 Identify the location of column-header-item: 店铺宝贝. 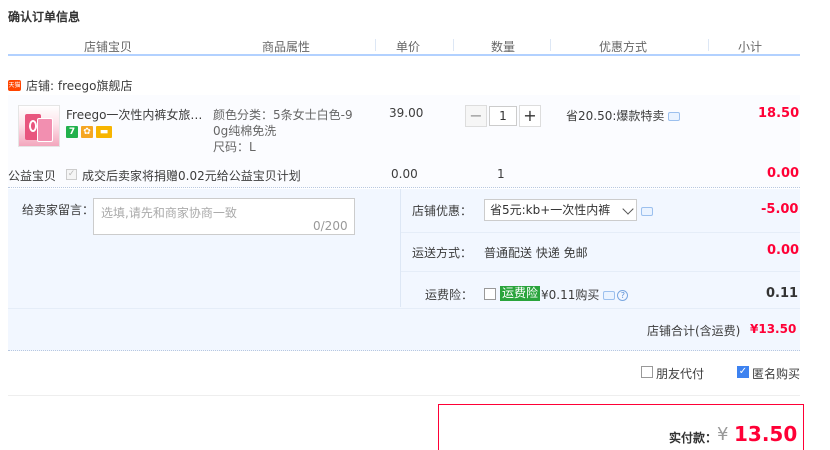
(107, 47).